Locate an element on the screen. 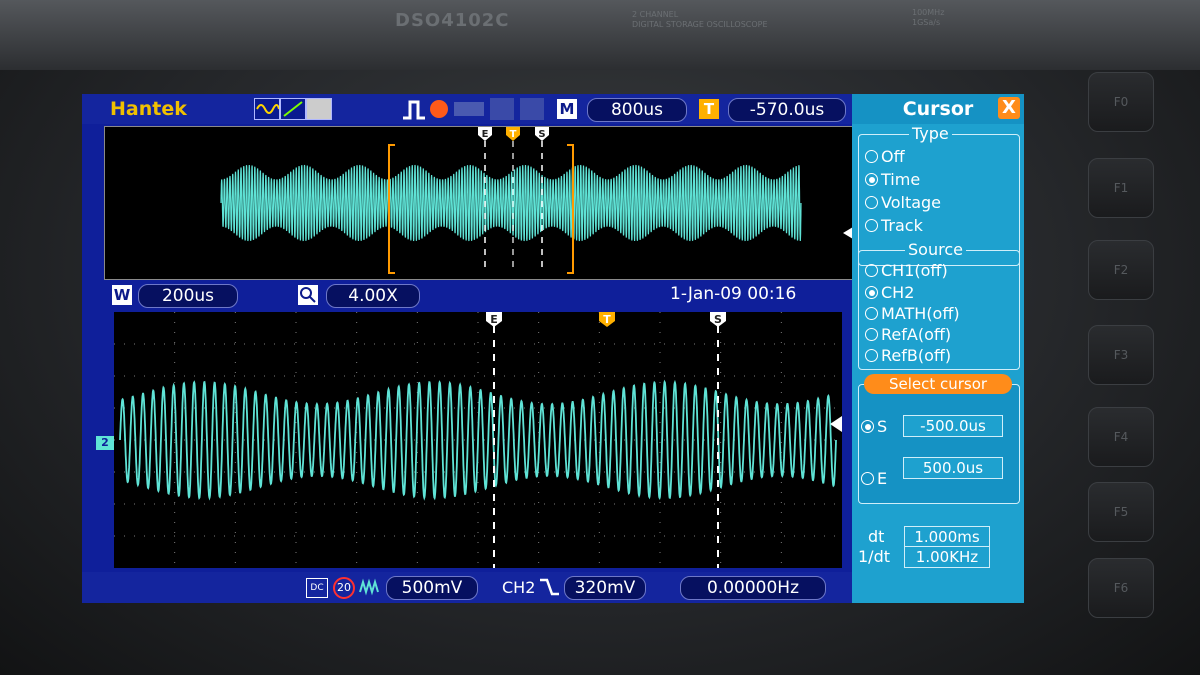 Image resolution: width=1200 pixels, height=675 pixels. select-cursor-group: S -500.0us E 500.0us is located at coordinates (939, 444).